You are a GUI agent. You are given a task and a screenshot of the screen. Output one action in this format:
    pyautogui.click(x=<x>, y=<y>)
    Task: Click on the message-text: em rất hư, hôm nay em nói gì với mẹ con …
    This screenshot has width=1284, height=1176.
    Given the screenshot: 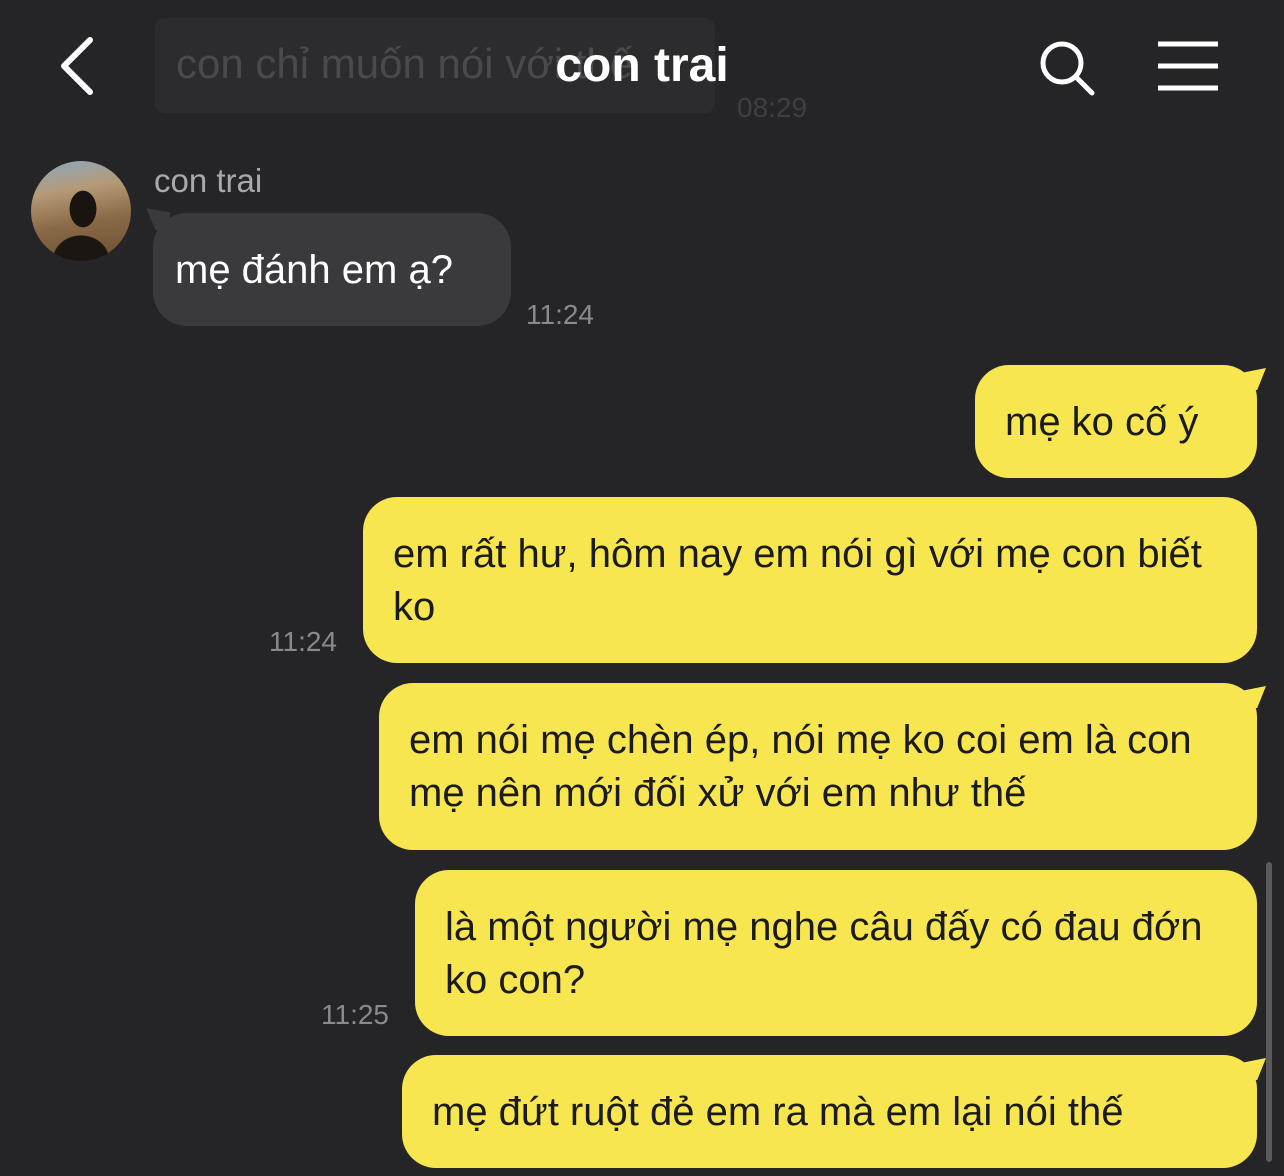 What is the action you would take?
    pyautogui.click(x=797, y=580)
    